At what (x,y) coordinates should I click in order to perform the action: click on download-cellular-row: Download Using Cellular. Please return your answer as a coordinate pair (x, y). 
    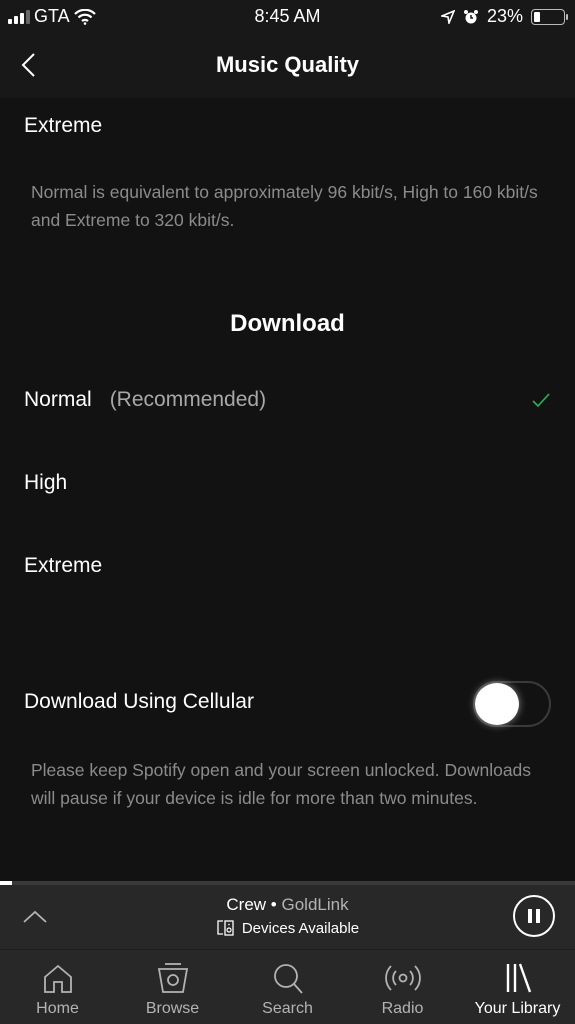
    Looking at the image, I should click on (287, 702).